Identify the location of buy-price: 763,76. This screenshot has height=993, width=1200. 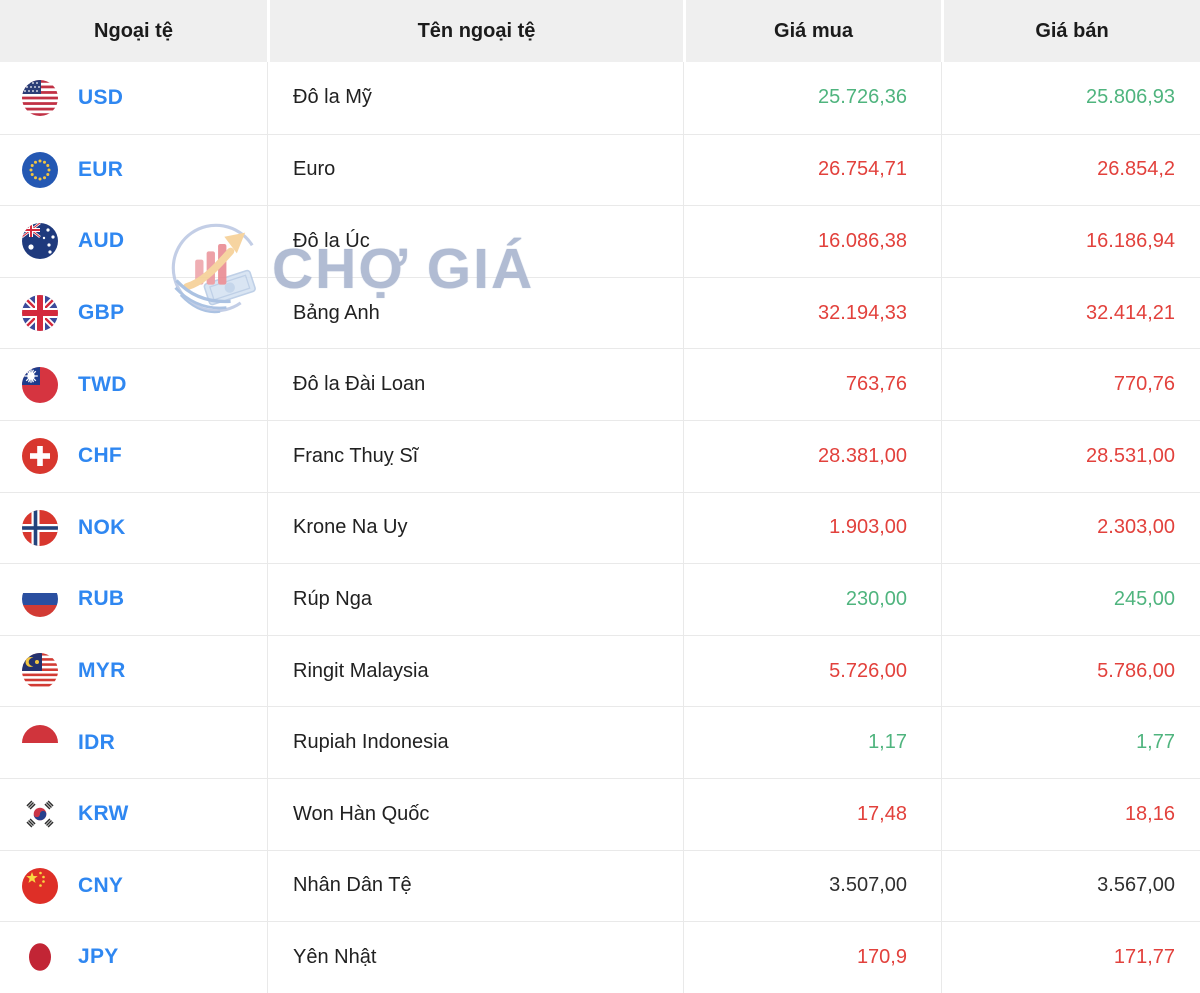
(812, 384).